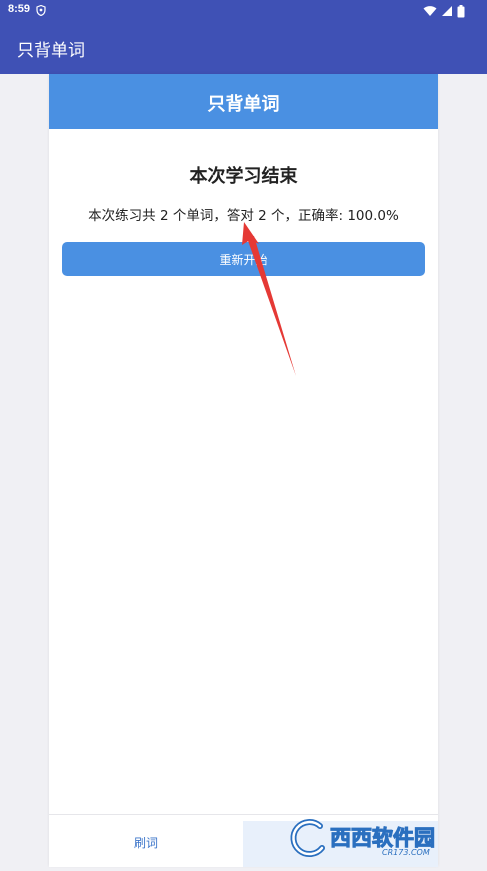  Describe the element at coordinates (19, 9) in the screenshot. I see `status-time: 8:59` at that location.